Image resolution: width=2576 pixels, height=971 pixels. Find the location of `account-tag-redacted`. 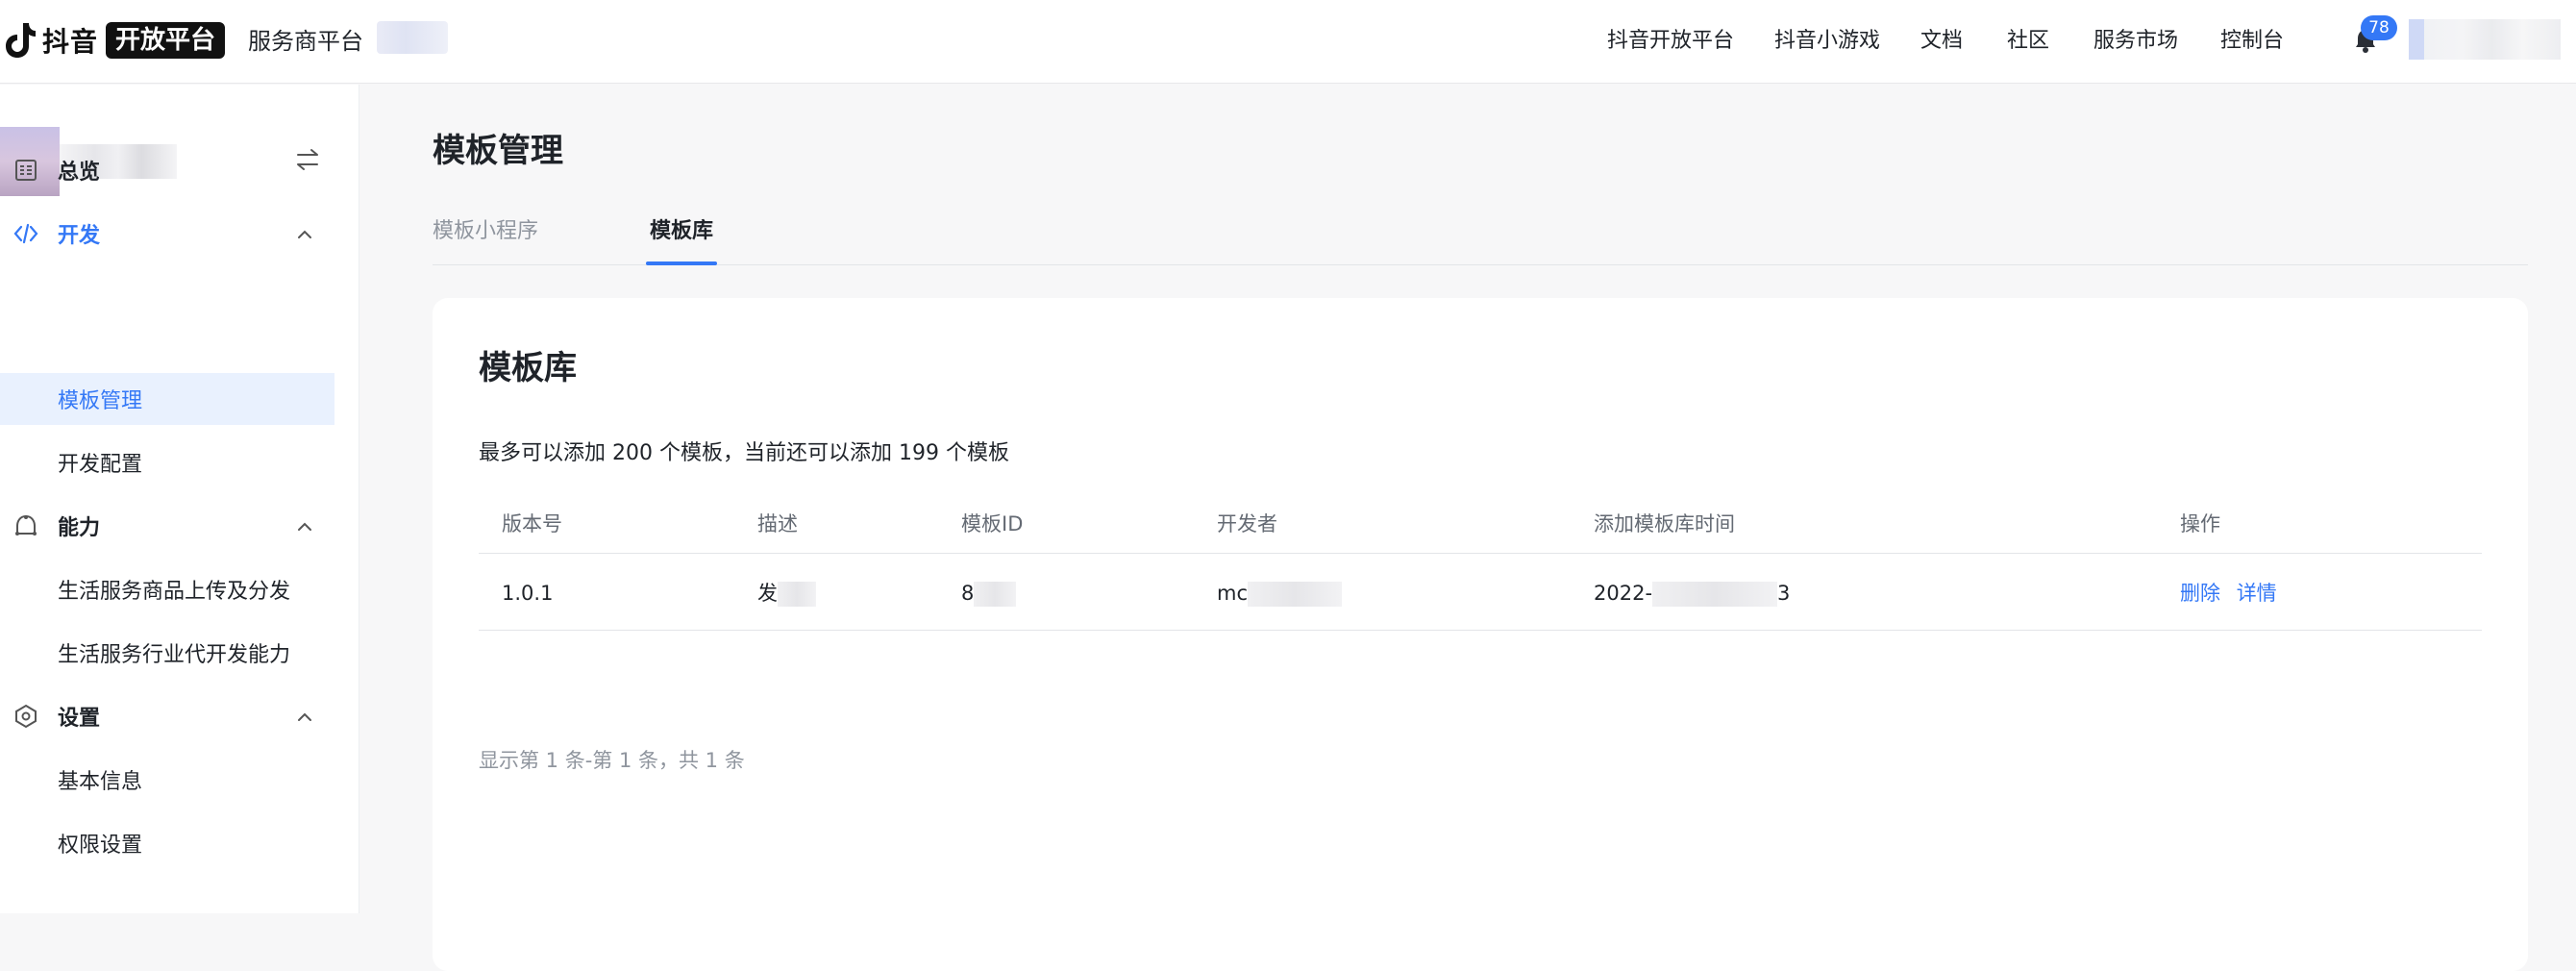

account-tag-redacted is located at coordinates (412, 37).